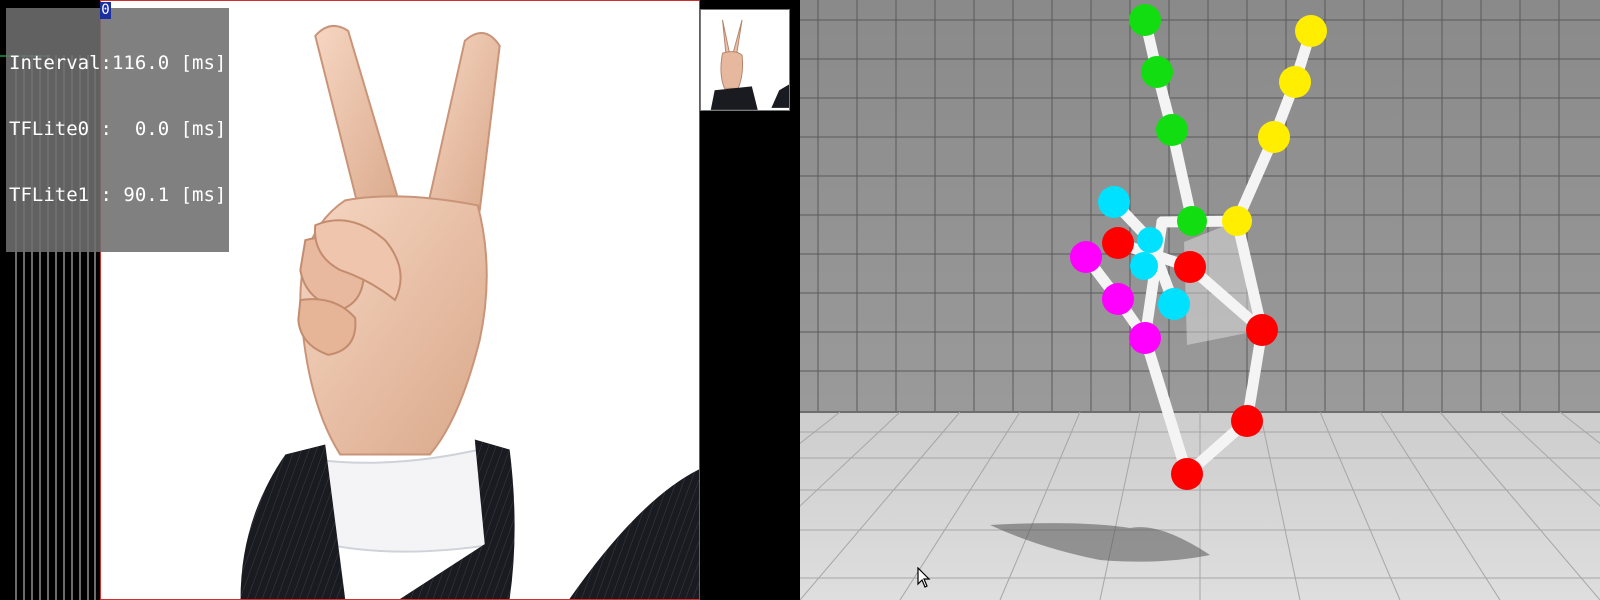 This screenshot has height=600, width=1600. Describe the element at coordinates (105, 10) in the screenshot. I see `roi-index-badge: 0` at that location.